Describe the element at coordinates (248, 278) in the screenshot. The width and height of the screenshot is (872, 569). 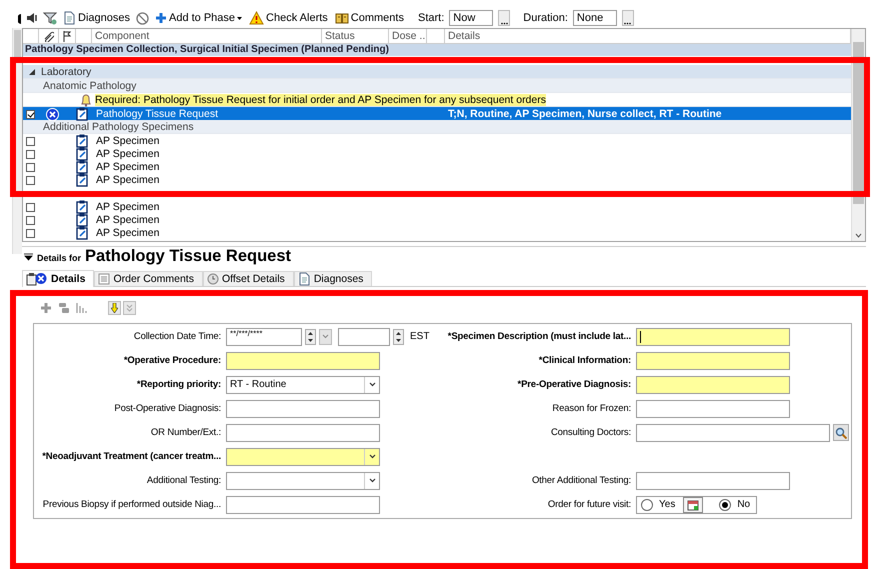
I see `offset-details-tab: Offset Details` at that location.